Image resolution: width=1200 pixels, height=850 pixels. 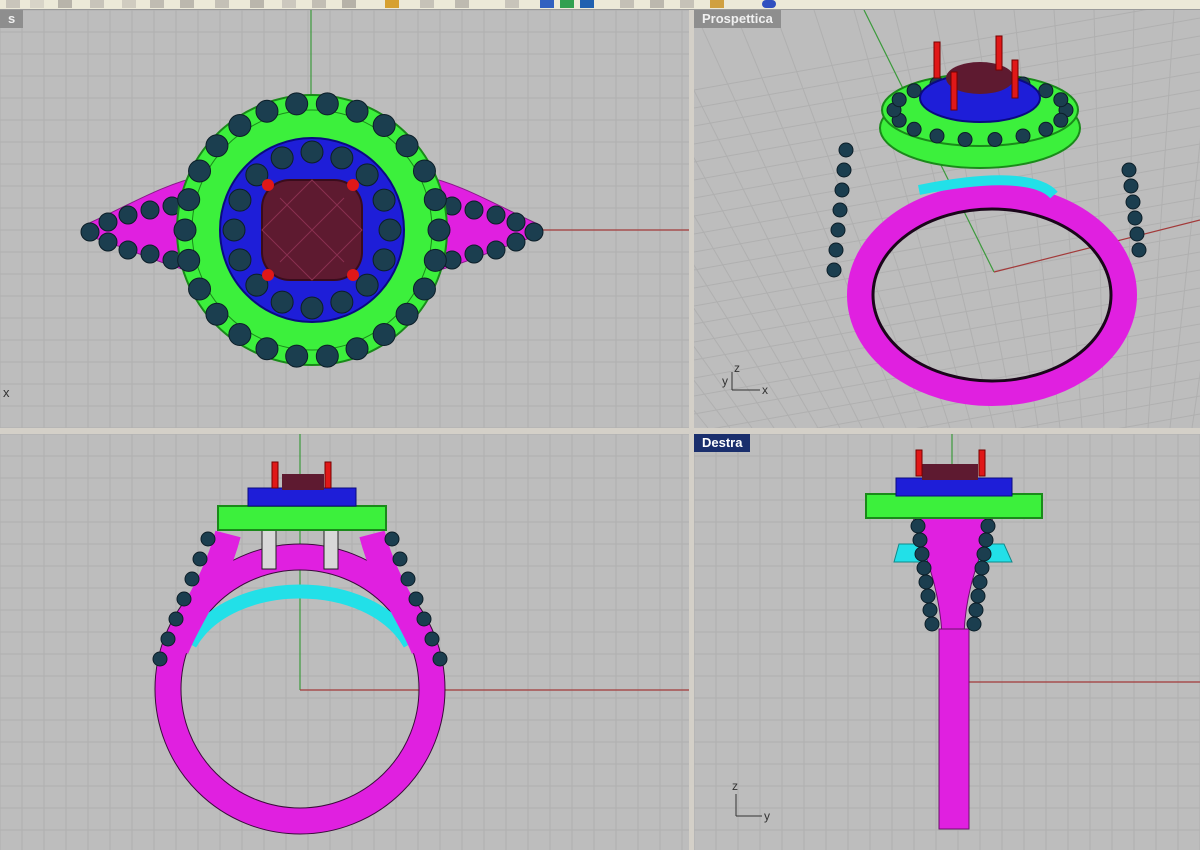 I want to click on toolbar-button-select, so click(x=289, y=4).